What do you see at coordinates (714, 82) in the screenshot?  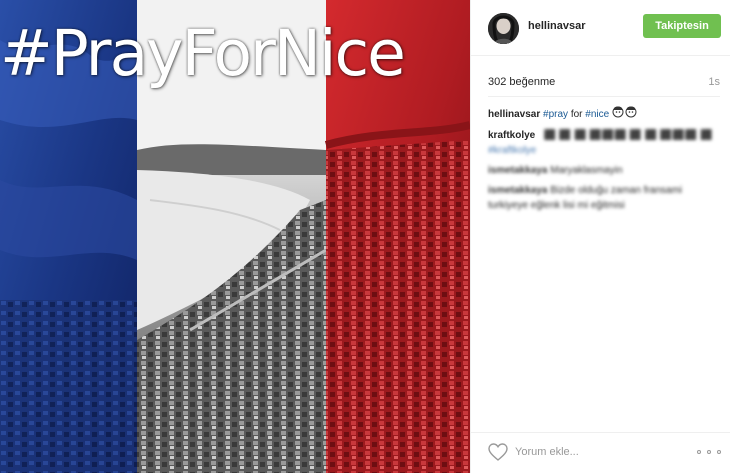 I see `post-time: 1s` at bounding box center [714, 82].